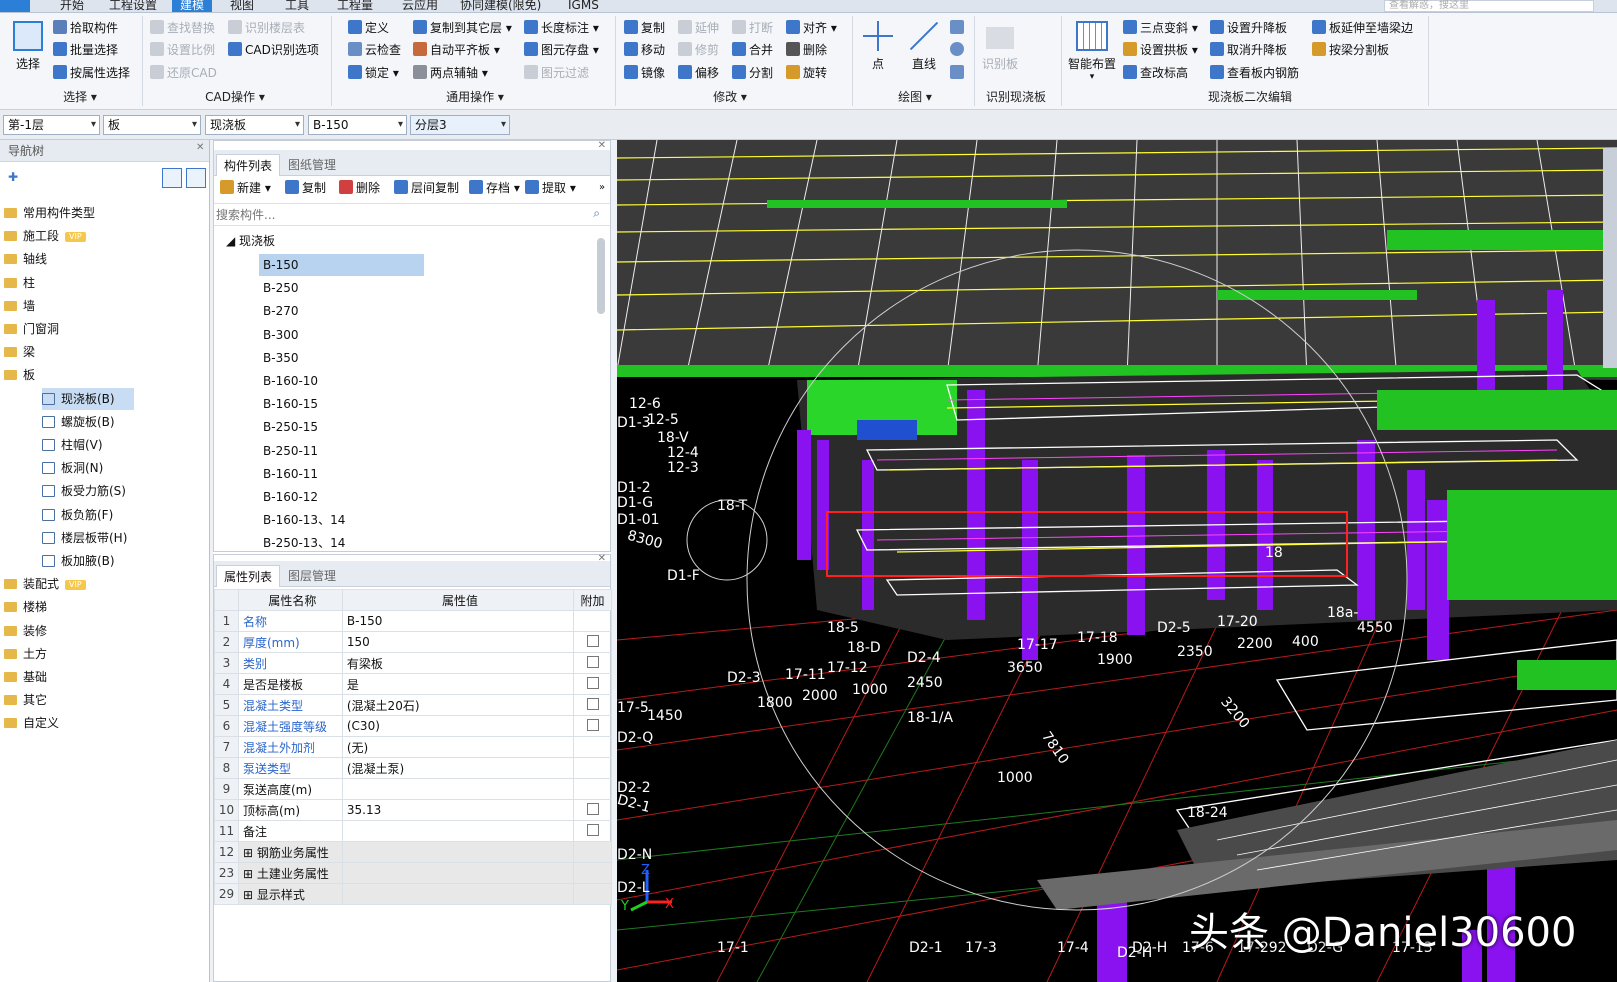 The image size is (1617, 982). I want to click on property-value: 有梁板, so click(458, 663).